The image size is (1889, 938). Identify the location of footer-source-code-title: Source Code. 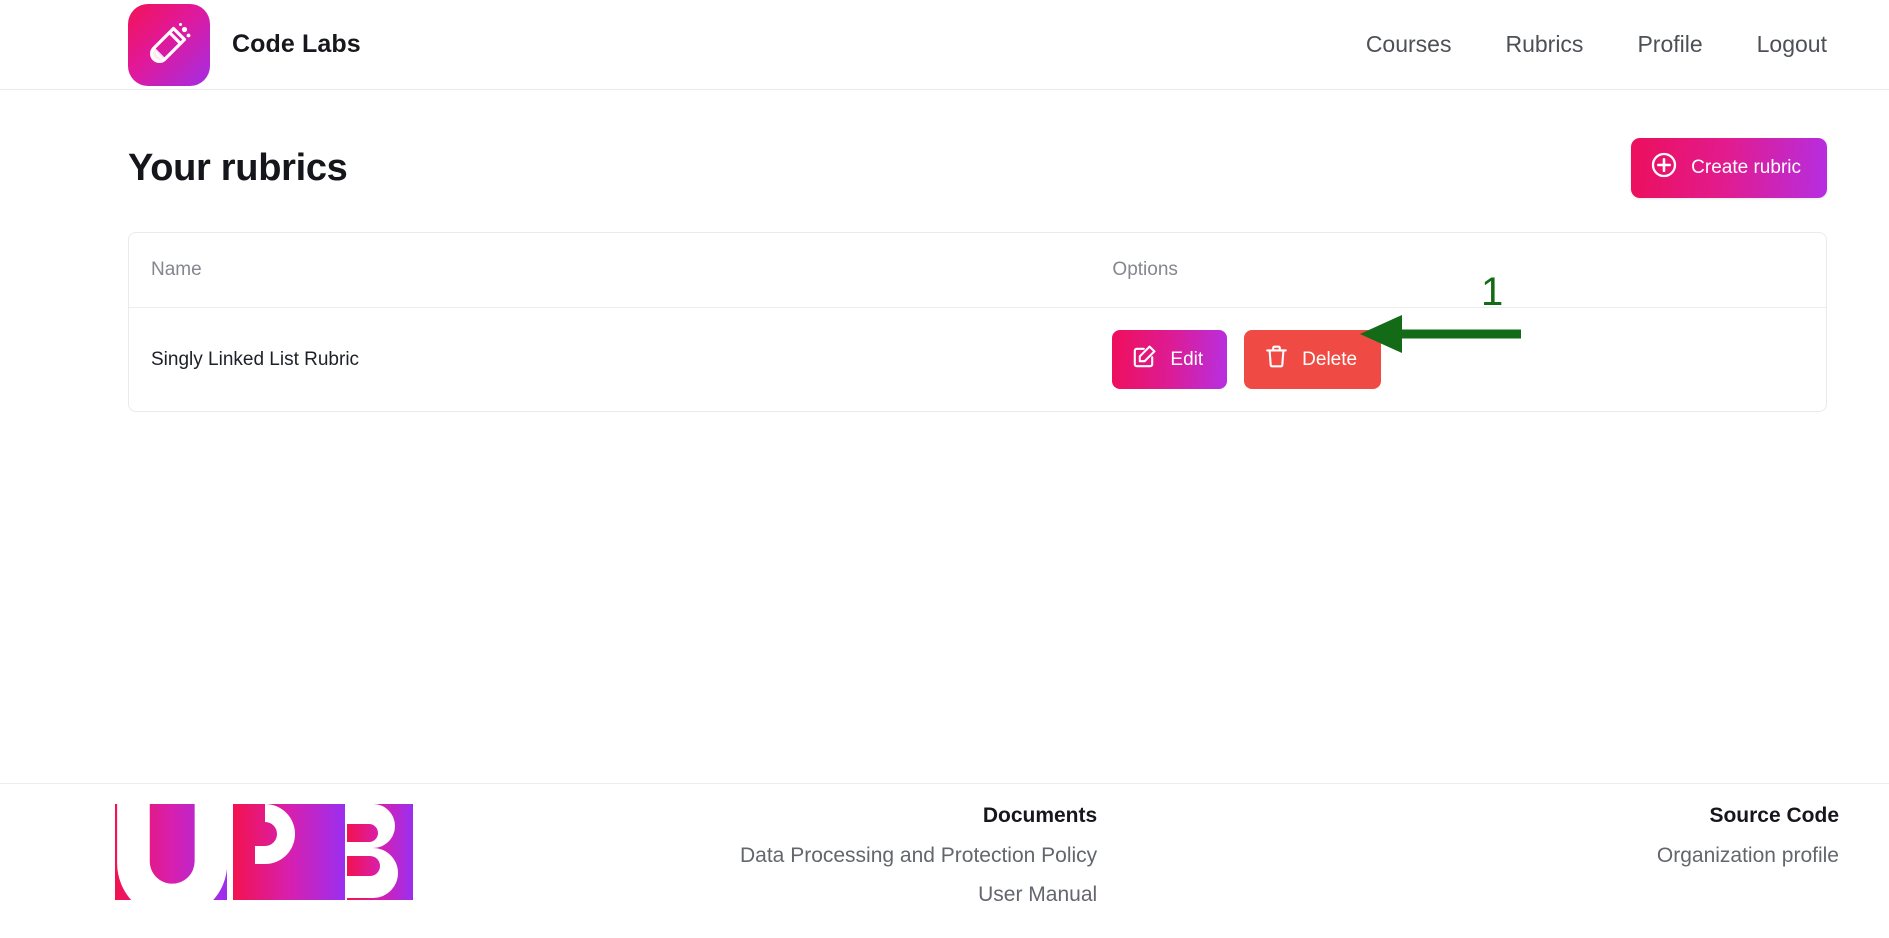
(1774, 815).